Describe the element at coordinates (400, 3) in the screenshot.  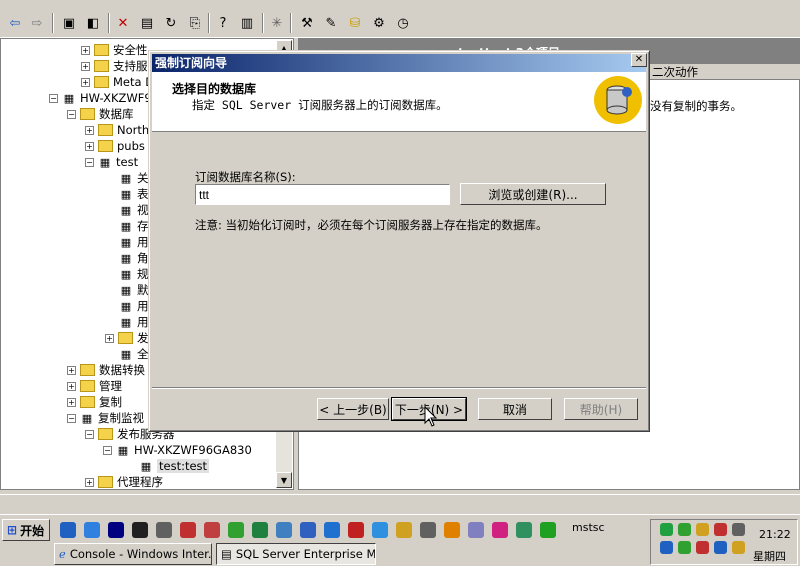
I see `menu-bar` at that location.